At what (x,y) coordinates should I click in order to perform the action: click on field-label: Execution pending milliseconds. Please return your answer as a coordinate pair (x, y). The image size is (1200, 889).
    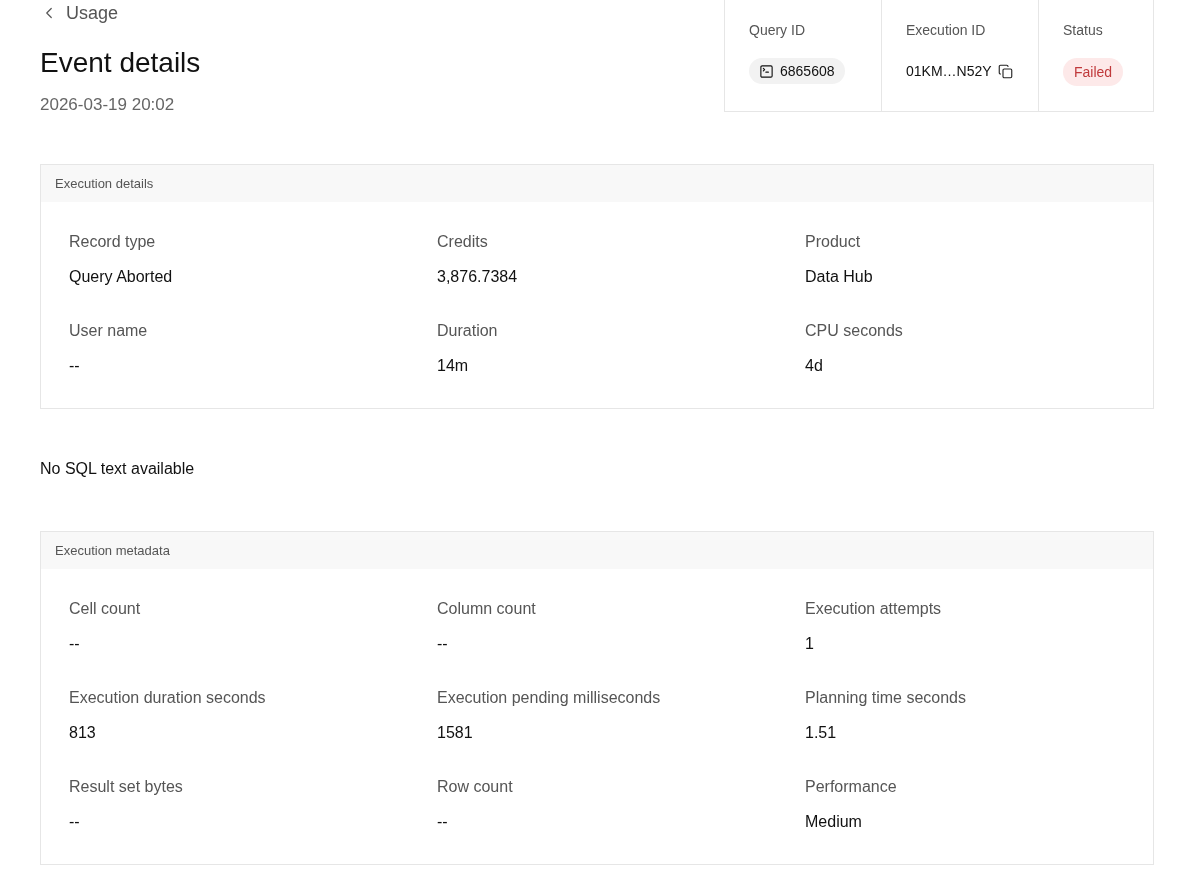
    Looking at the image, I should click on (549, 698).